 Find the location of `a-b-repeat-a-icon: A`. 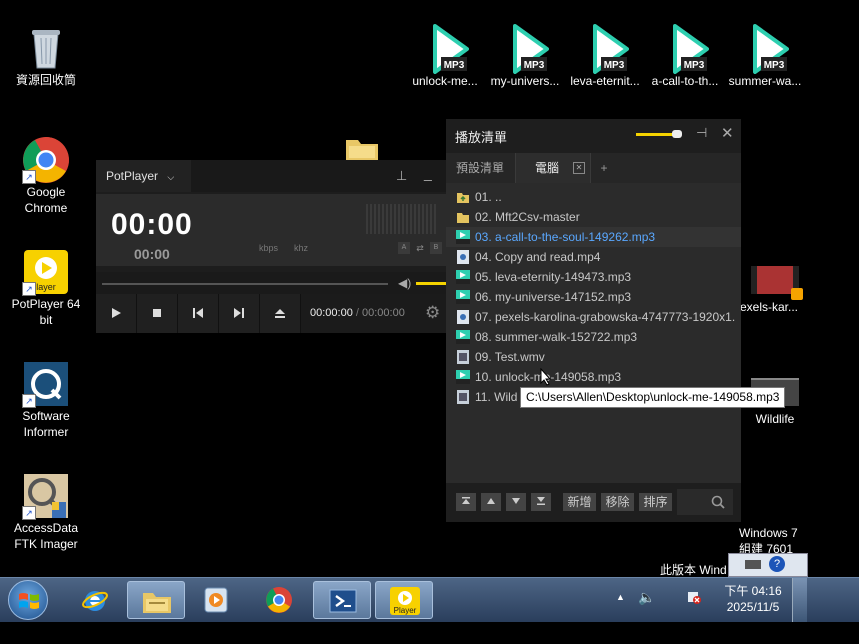

a-b-repeat-a-icon: A is located at coordinates (404, 248).